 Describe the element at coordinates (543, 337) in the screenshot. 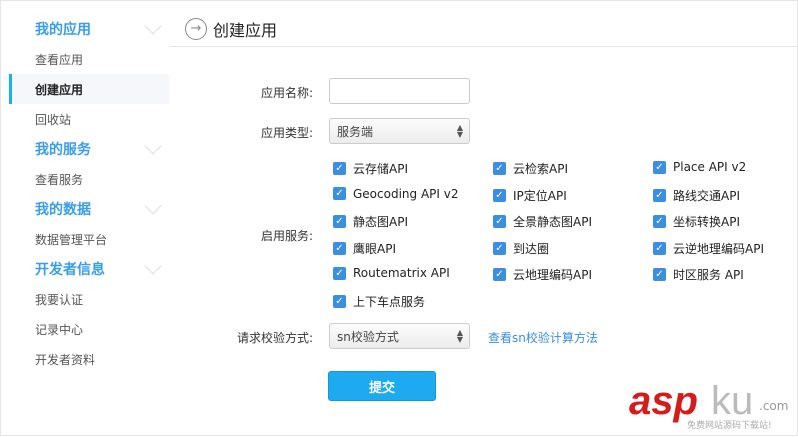

I see `sn-verify-help-link: 查看sn校验计算方法` at that location.